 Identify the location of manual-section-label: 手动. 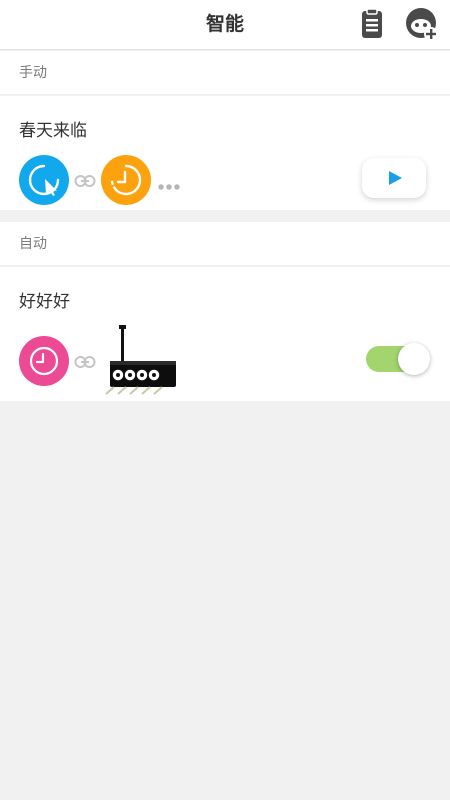
(33, 73).